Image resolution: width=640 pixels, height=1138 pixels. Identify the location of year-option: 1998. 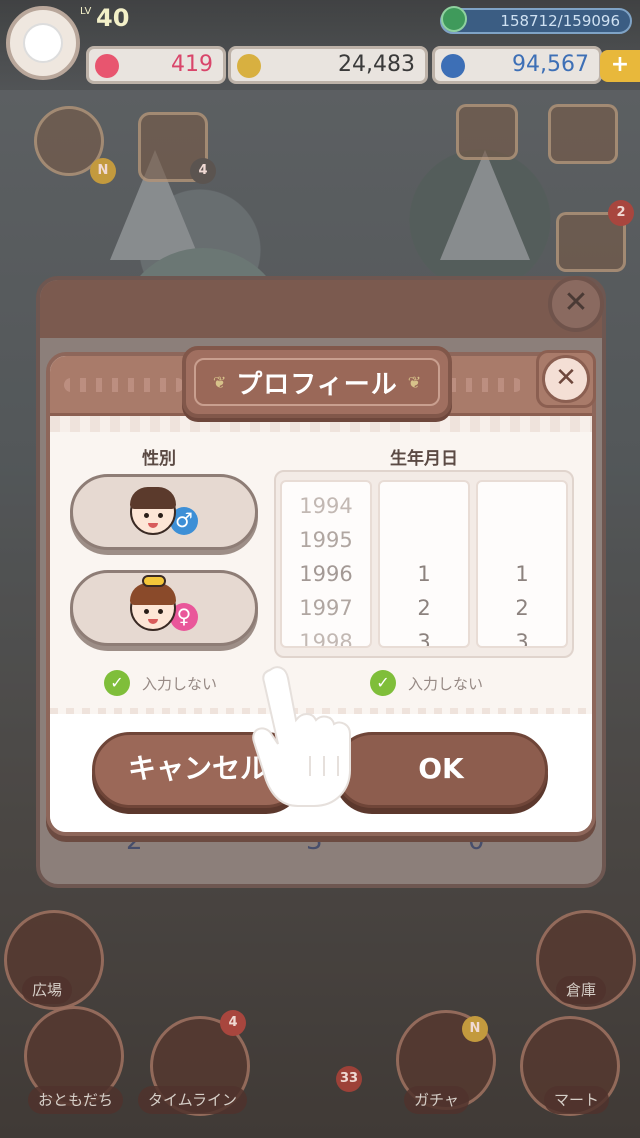
(326, 636).